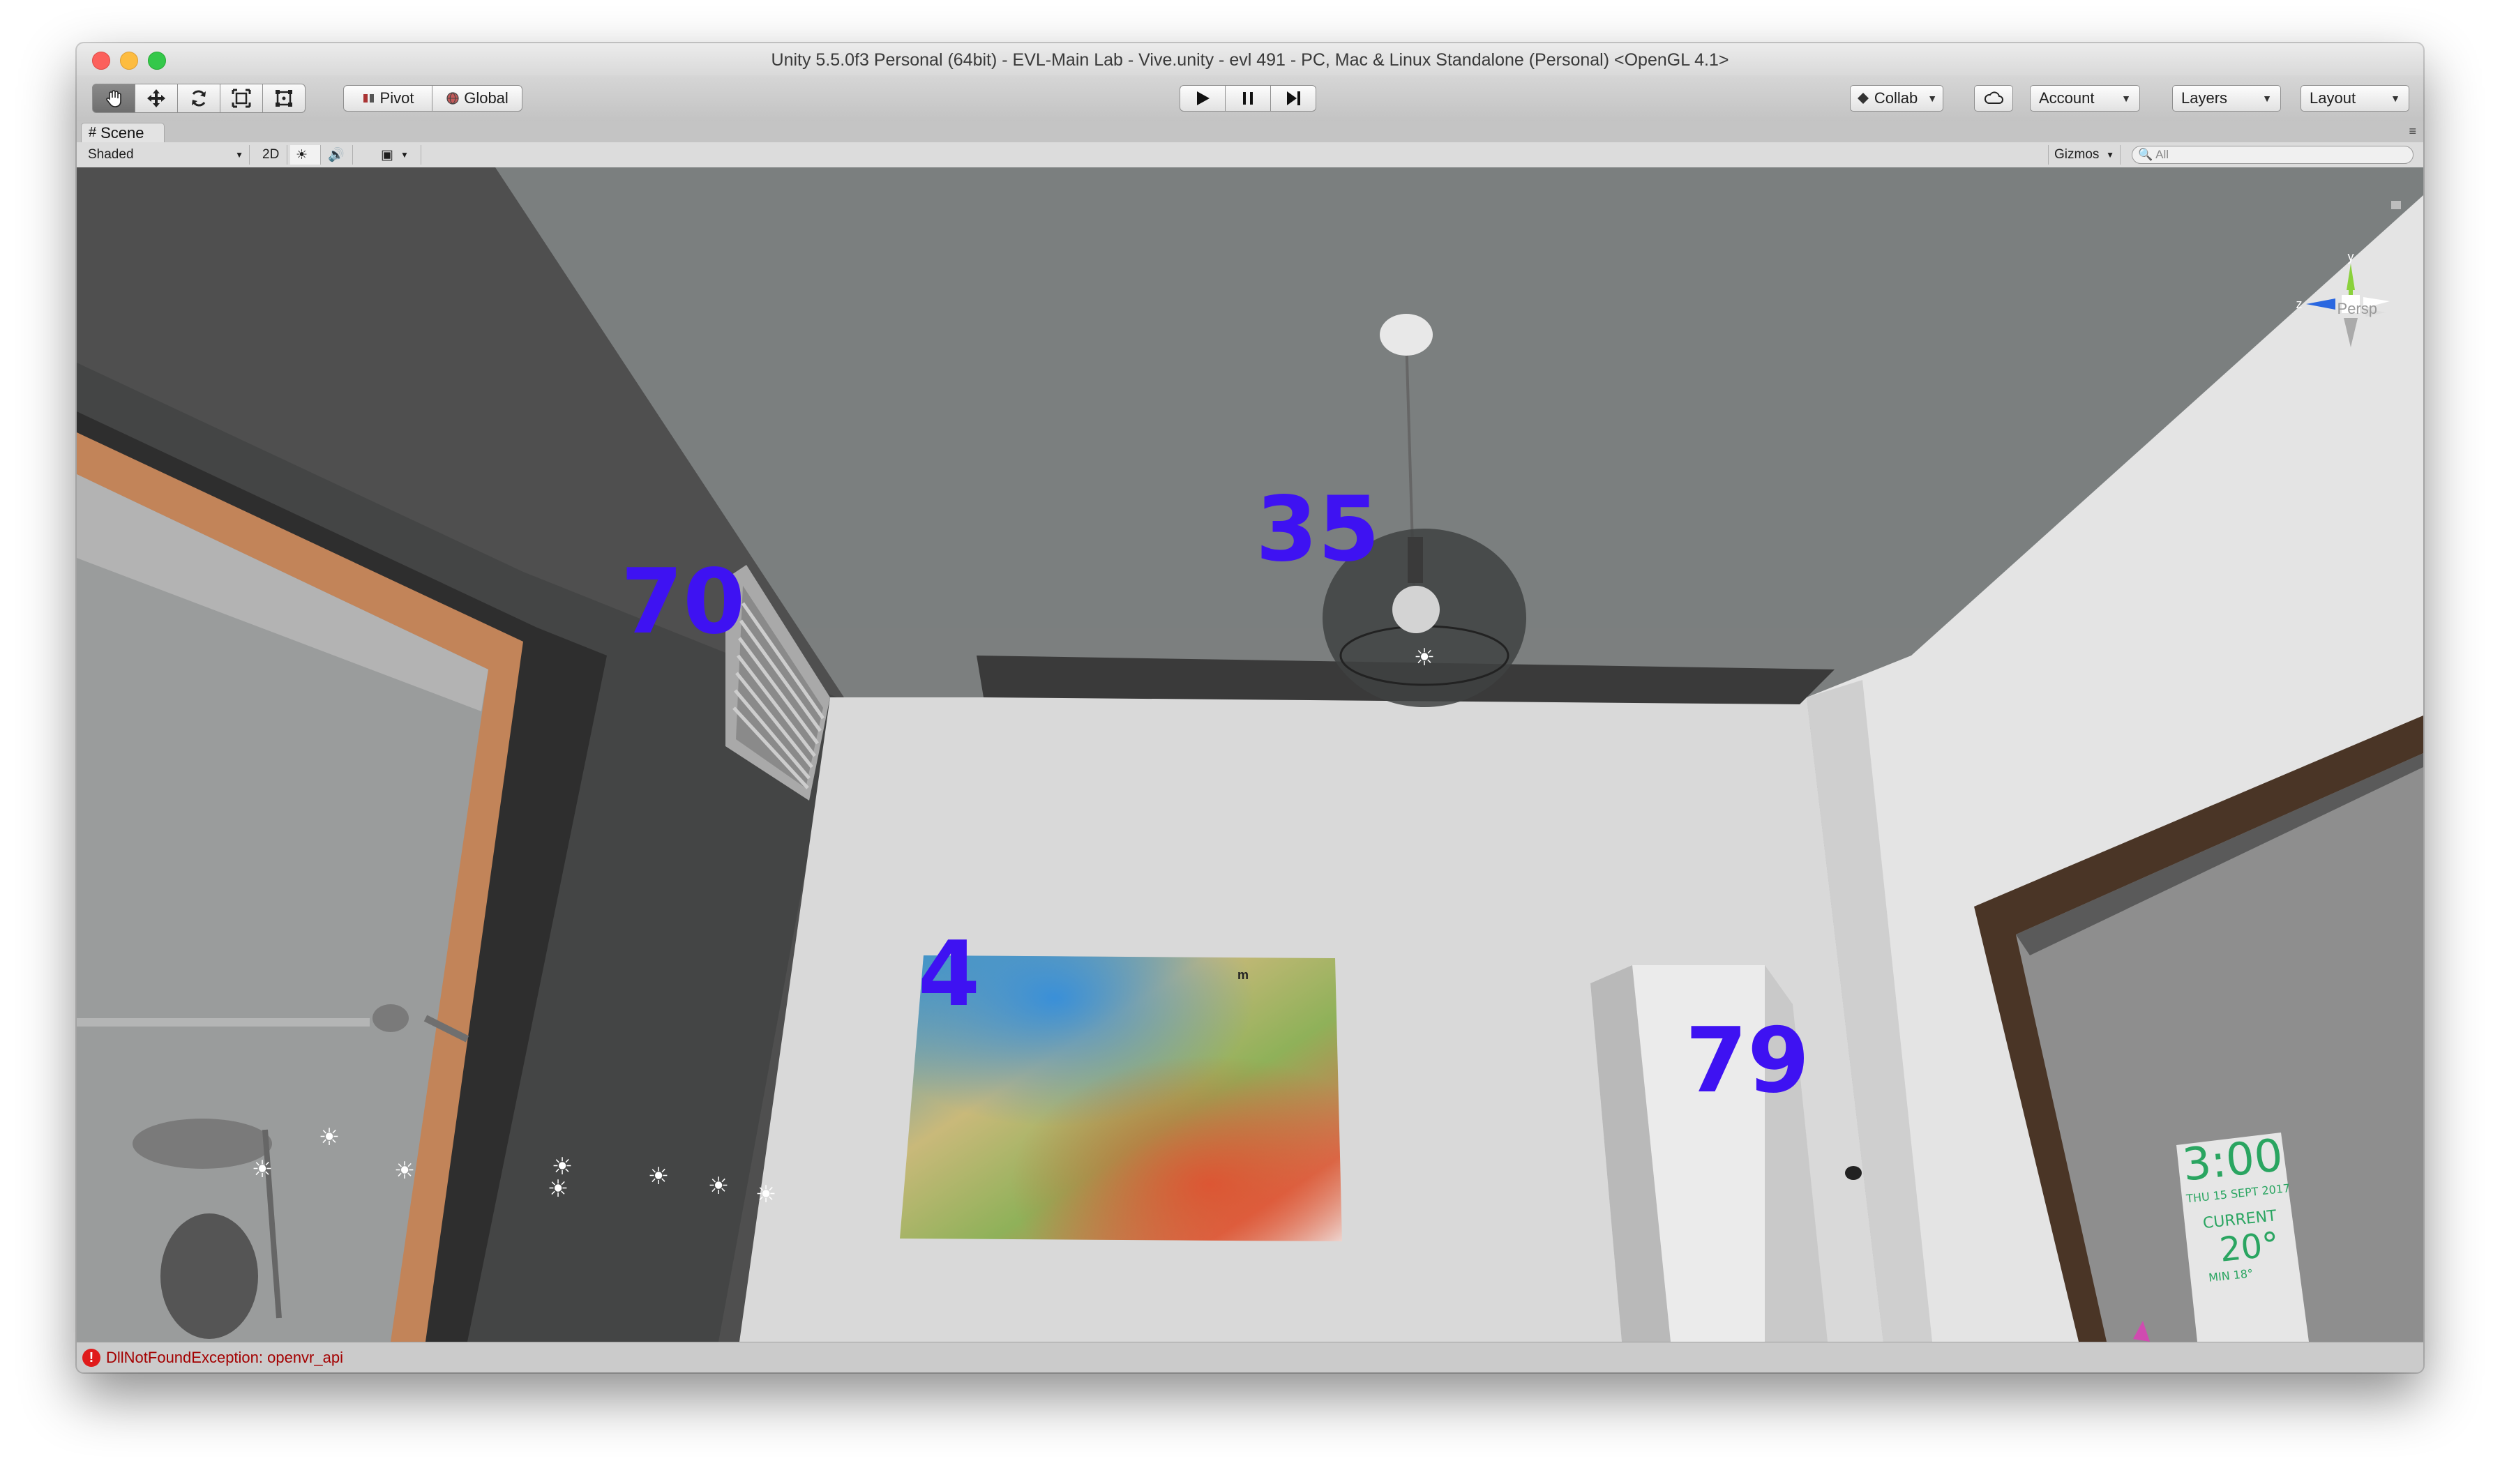 The width and height of the screenshot is (2500, 1484). What do you see at coordinates (1250, 155) in the screenshot?
I see `scene-view-controls: Shaded ▼ 2D ☀ 🔊 ▣ ▼ Gizmos ▼ 🔍 All` at bounding box center [1250, 155].